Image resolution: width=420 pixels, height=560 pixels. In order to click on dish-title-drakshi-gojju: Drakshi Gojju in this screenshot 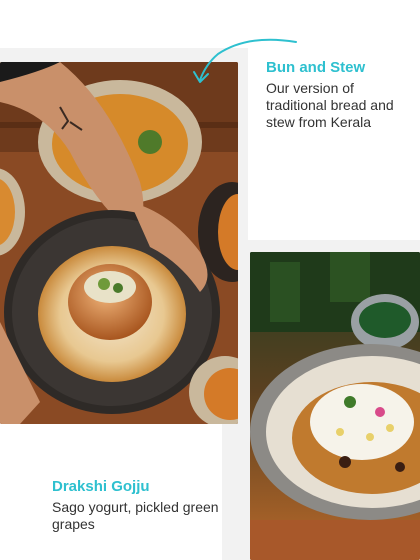, I will do `click(101, 486)`.